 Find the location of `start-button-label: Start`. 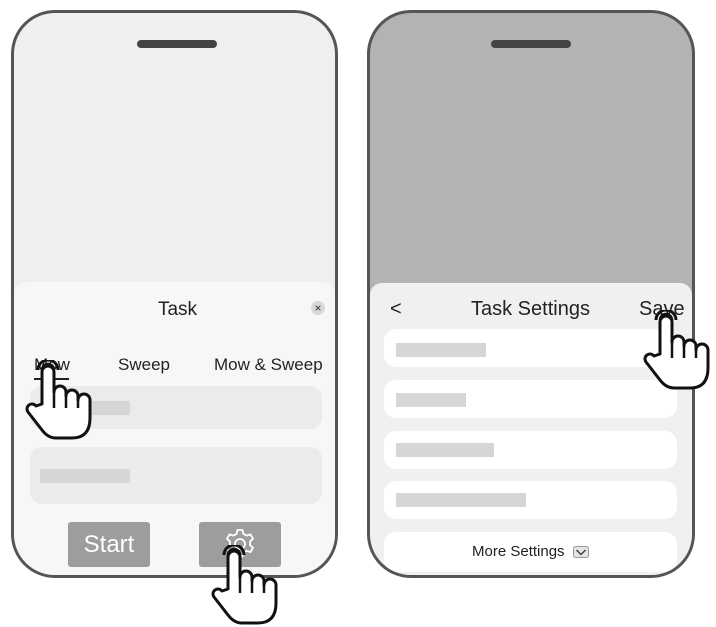

start-button-label: Start is located at coordinates (109, 544).